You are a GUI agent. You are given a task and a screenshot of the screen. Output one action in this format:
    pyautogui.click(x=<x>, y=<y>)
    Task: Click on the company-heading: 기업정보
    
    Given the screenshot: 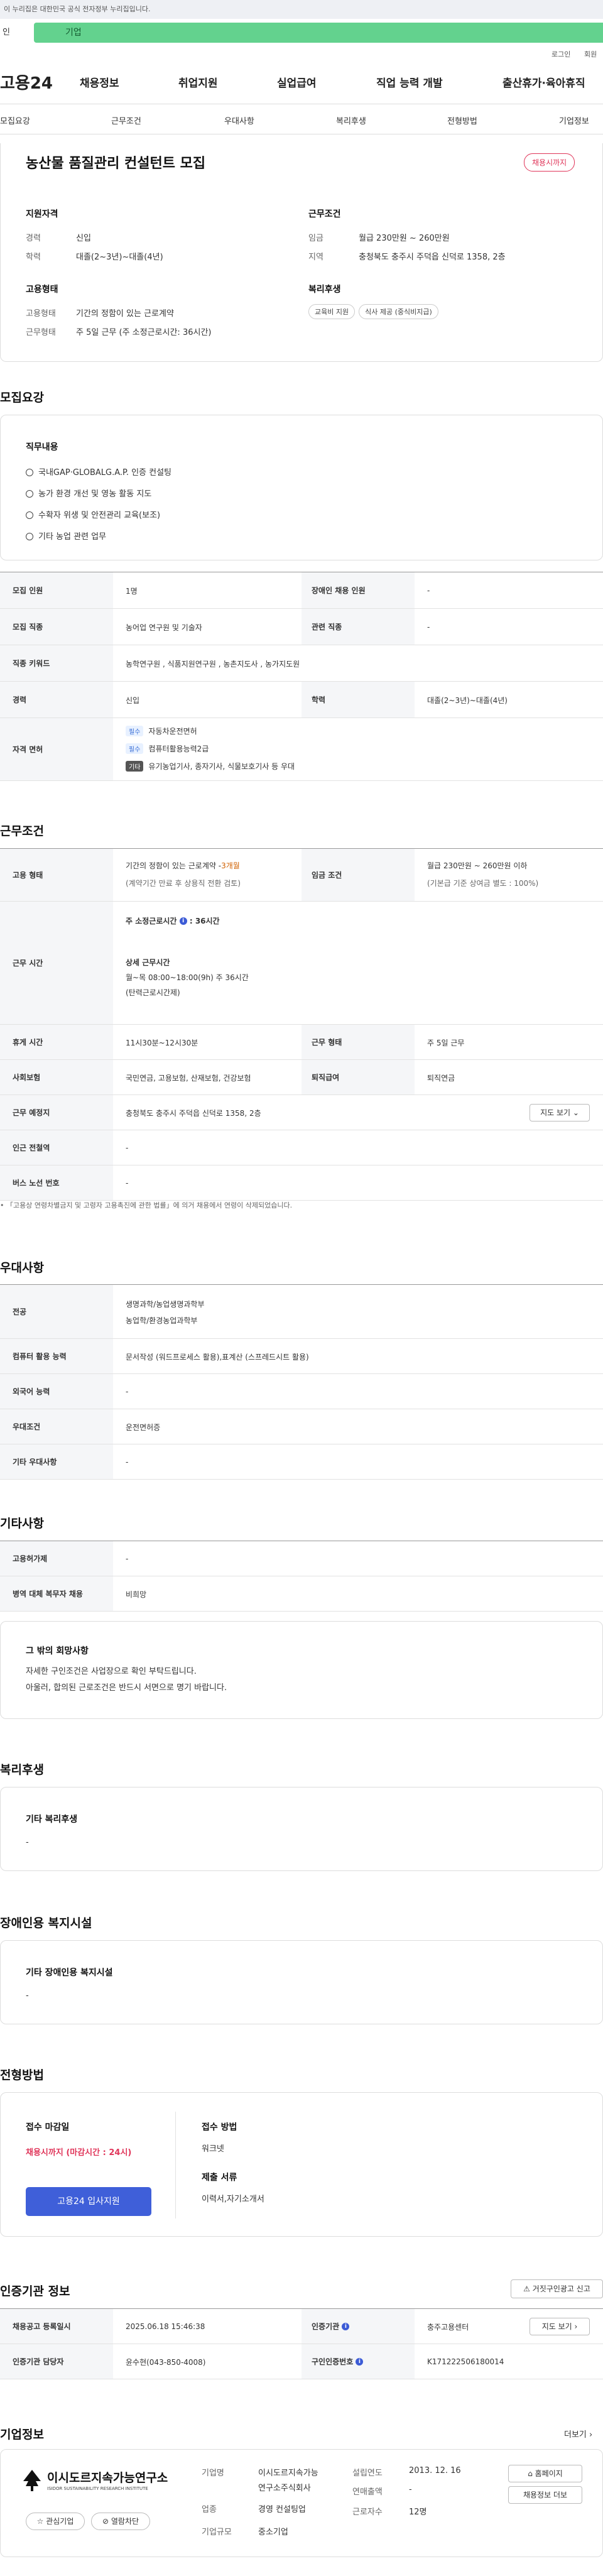 What is the action you would take?
    pyautogui.click(x=22, y=2435)
    